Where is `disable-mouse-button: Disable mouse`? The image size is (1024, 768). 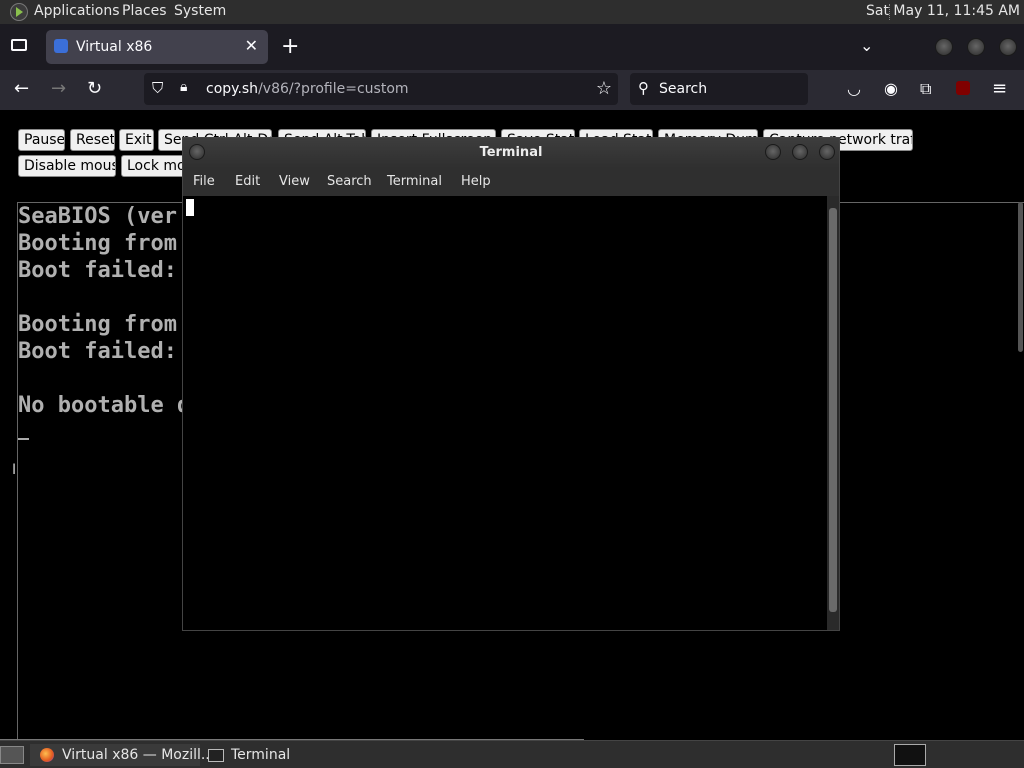
disable-mouse-button: Disable mouse is located at coordinates (67, 166).